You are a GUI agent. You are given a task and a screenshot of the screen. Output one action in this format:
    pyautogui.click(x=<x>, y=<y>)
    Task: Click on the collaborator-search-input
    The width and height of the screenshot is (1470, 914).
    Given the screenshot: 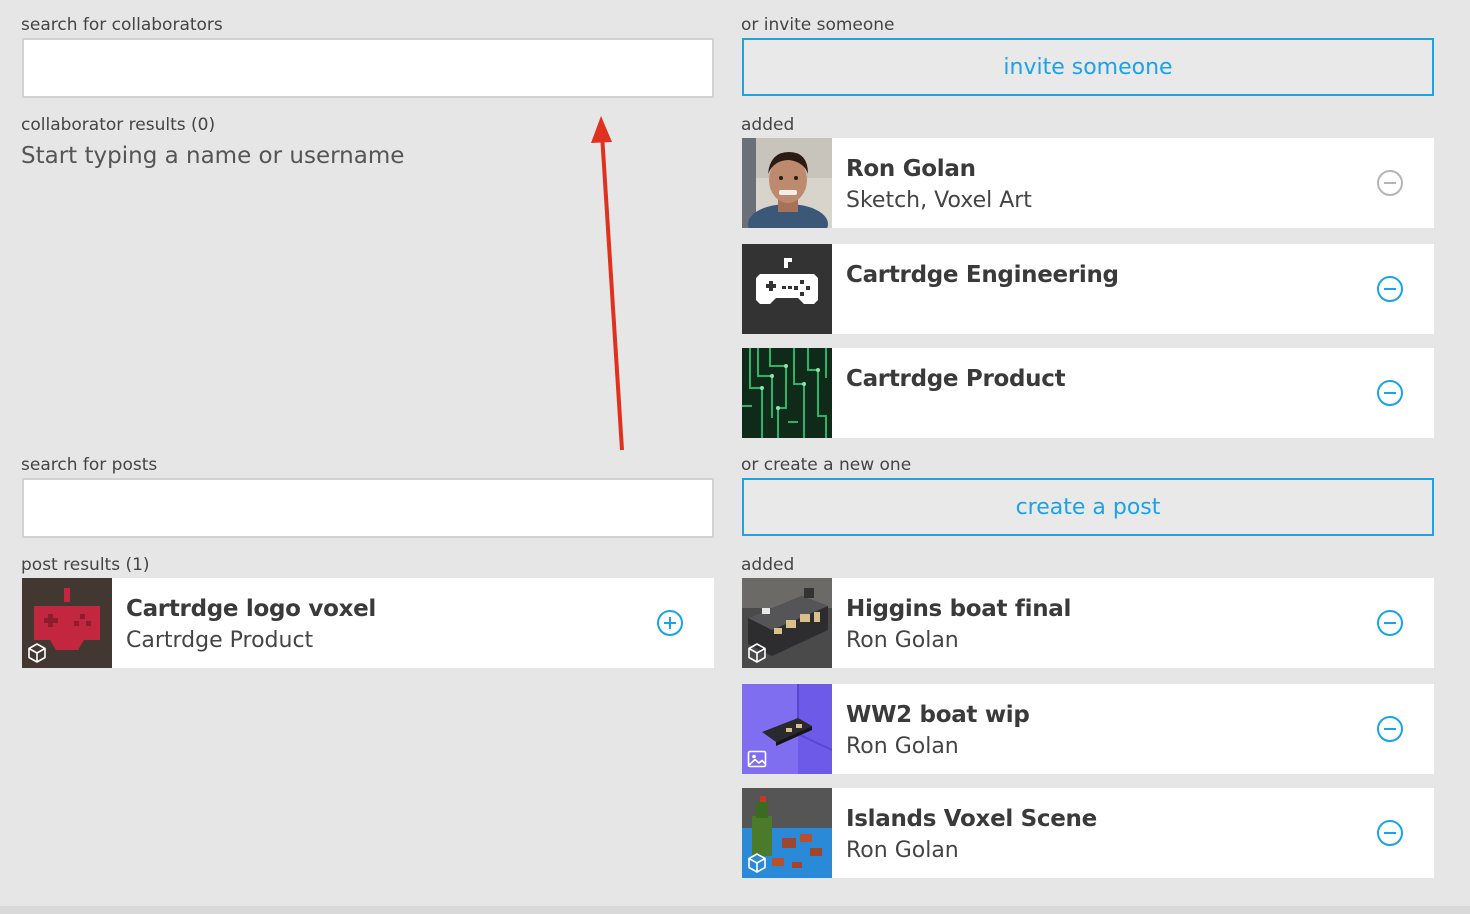 What is the action you would take?
    pyautogui.click(x=368, y=68)
    